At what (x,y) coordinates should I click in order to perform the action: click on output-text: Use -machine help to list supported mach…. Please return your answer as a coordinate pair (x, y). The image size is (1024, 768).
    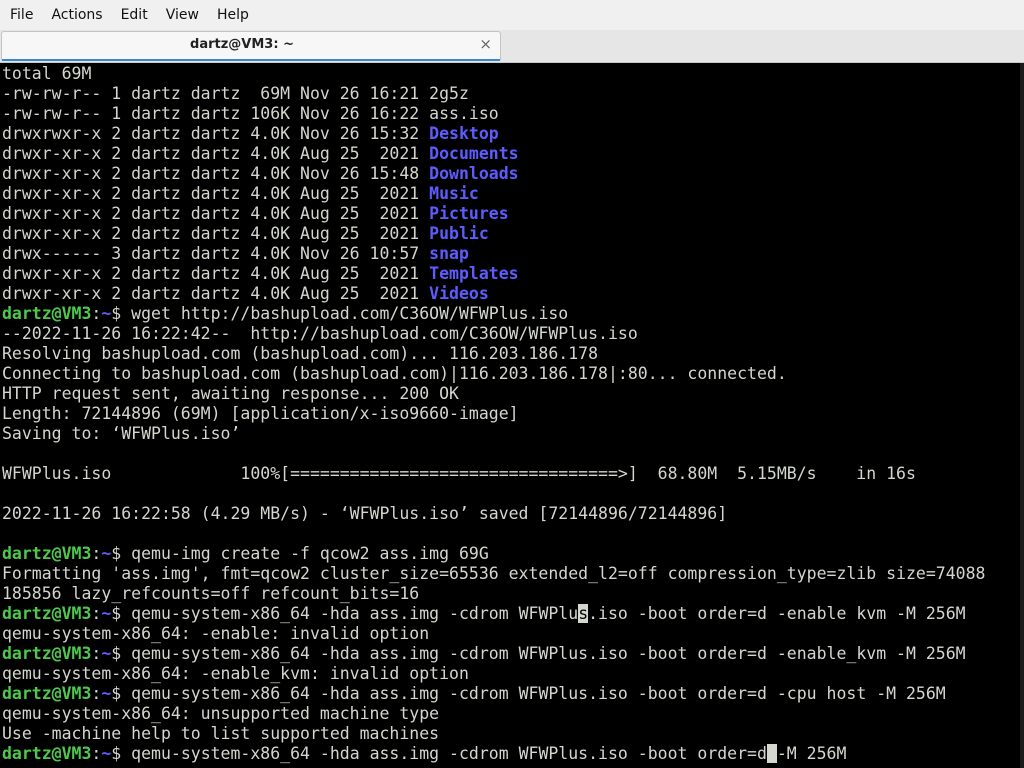
    Looking at the image, I should click on (221, 733).